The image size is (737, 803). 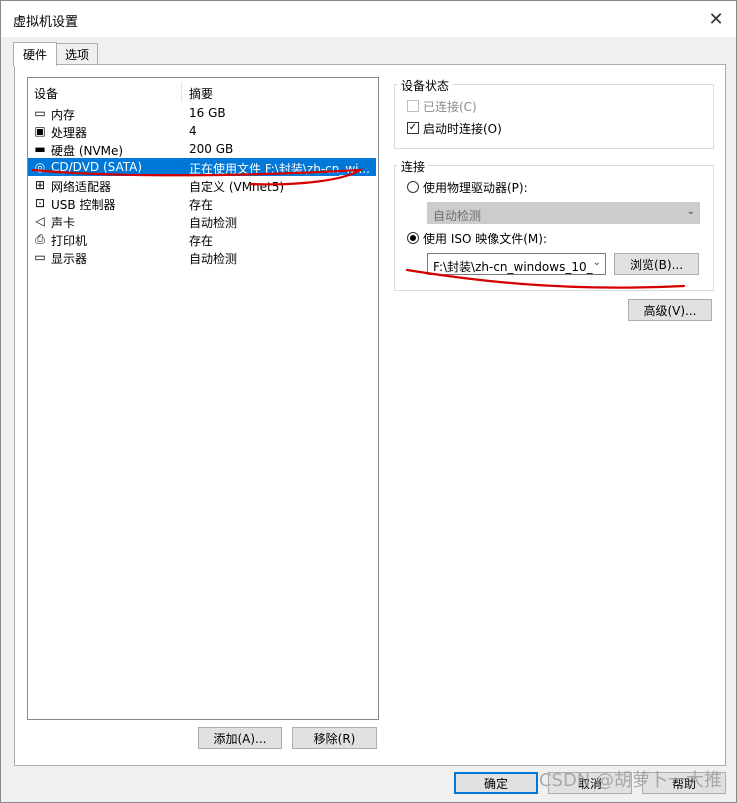 I want to click on device-row-network: ⊞ 网络适配器 自定义 (VMnet5), so click(x=202, y=185).